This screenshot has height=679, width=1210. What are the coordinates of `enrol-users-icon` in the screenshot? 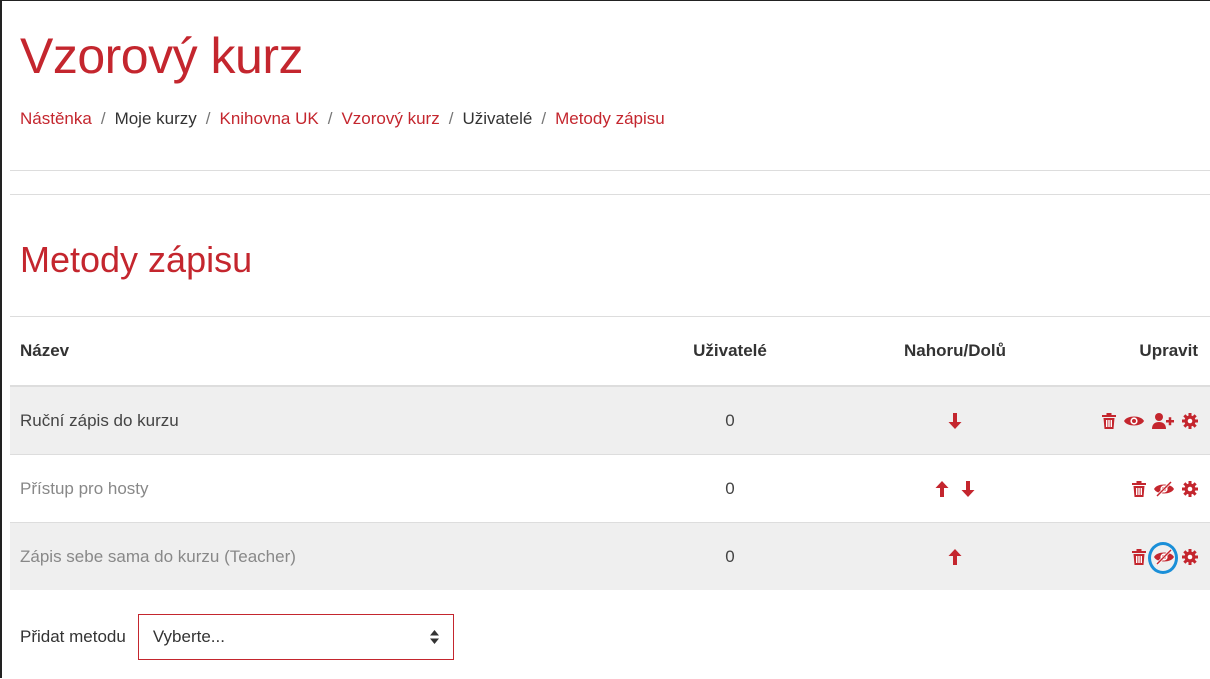 It's located at (1163, 421).